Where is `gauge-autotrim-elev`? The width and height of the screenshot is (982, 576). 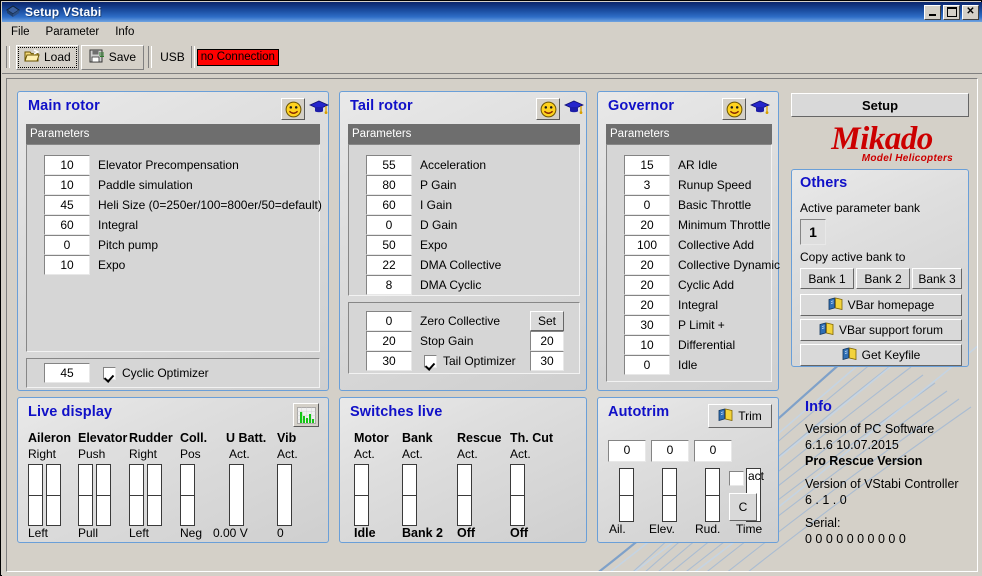 gauge-autotrim-elev is located at coordinates (669, 495).